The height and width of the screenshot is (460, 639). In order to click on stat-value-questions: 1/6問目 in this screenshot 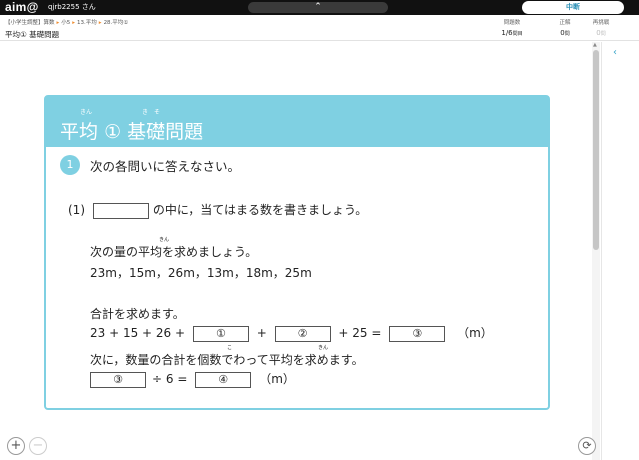, I will do `click(512, 33)`.